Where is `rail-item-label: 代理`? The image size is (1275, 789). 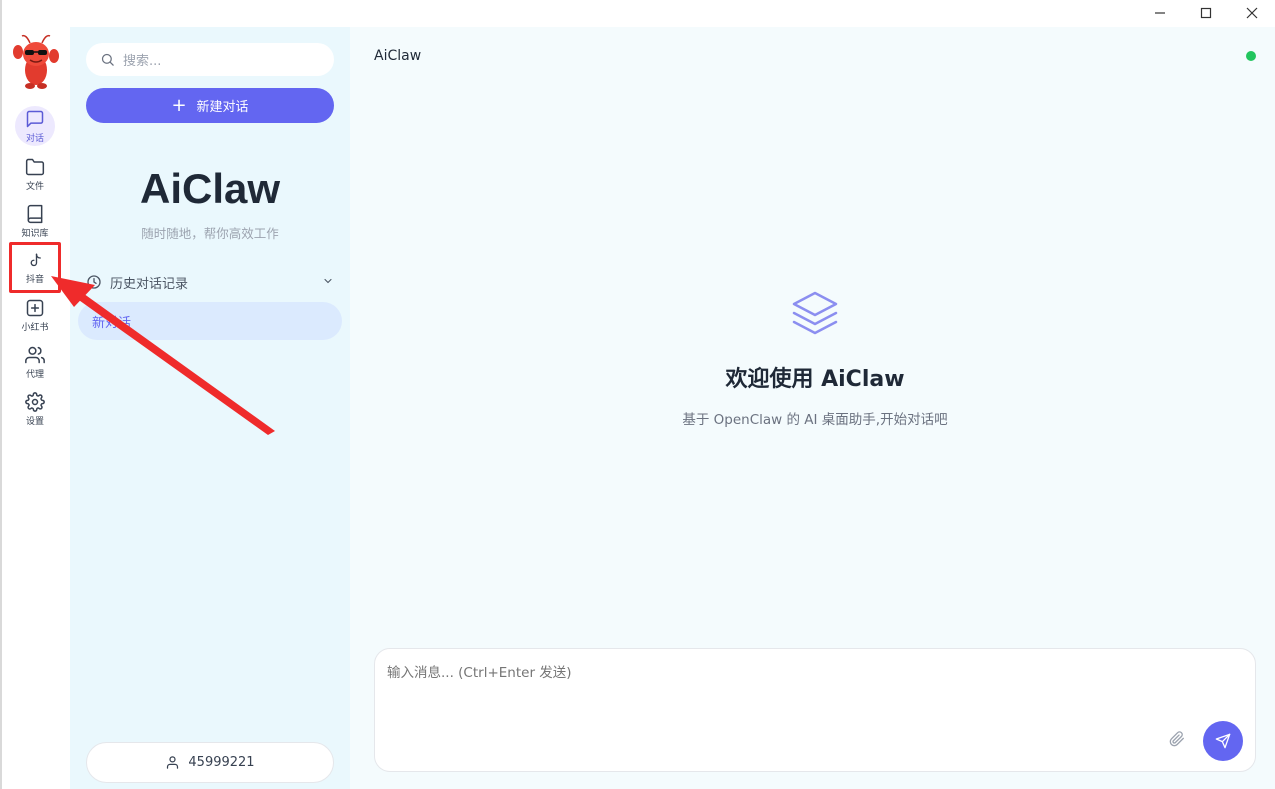
rail-item-label: 代理 is located at coordinates (34, 374).